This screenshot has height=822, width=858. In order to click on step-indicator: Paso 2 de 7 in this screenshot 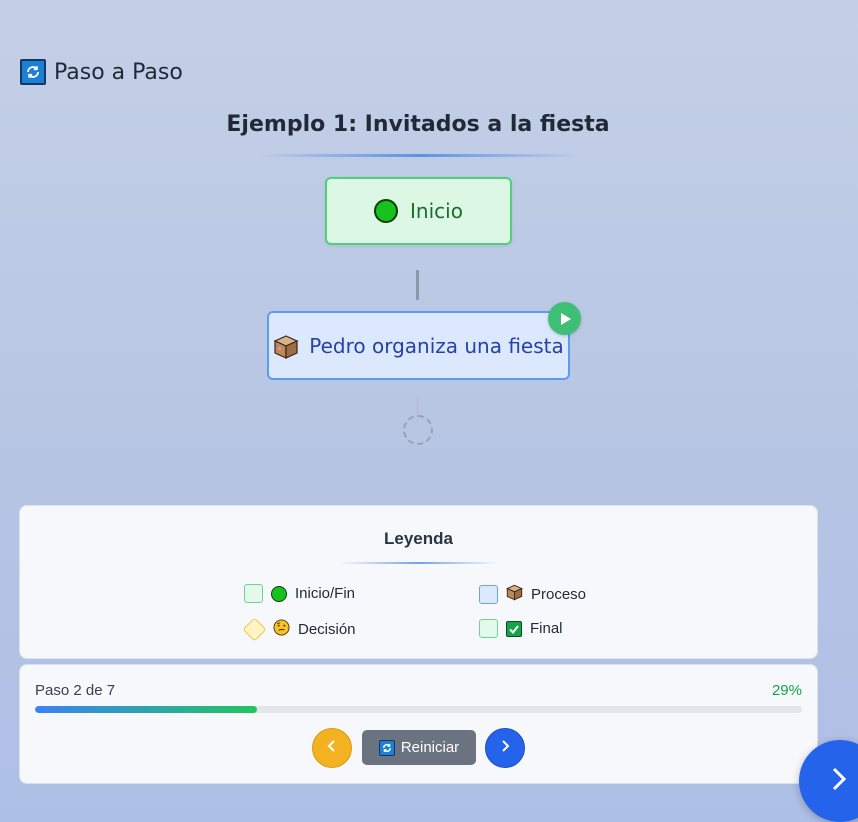, I will do `click(75, 690)`.